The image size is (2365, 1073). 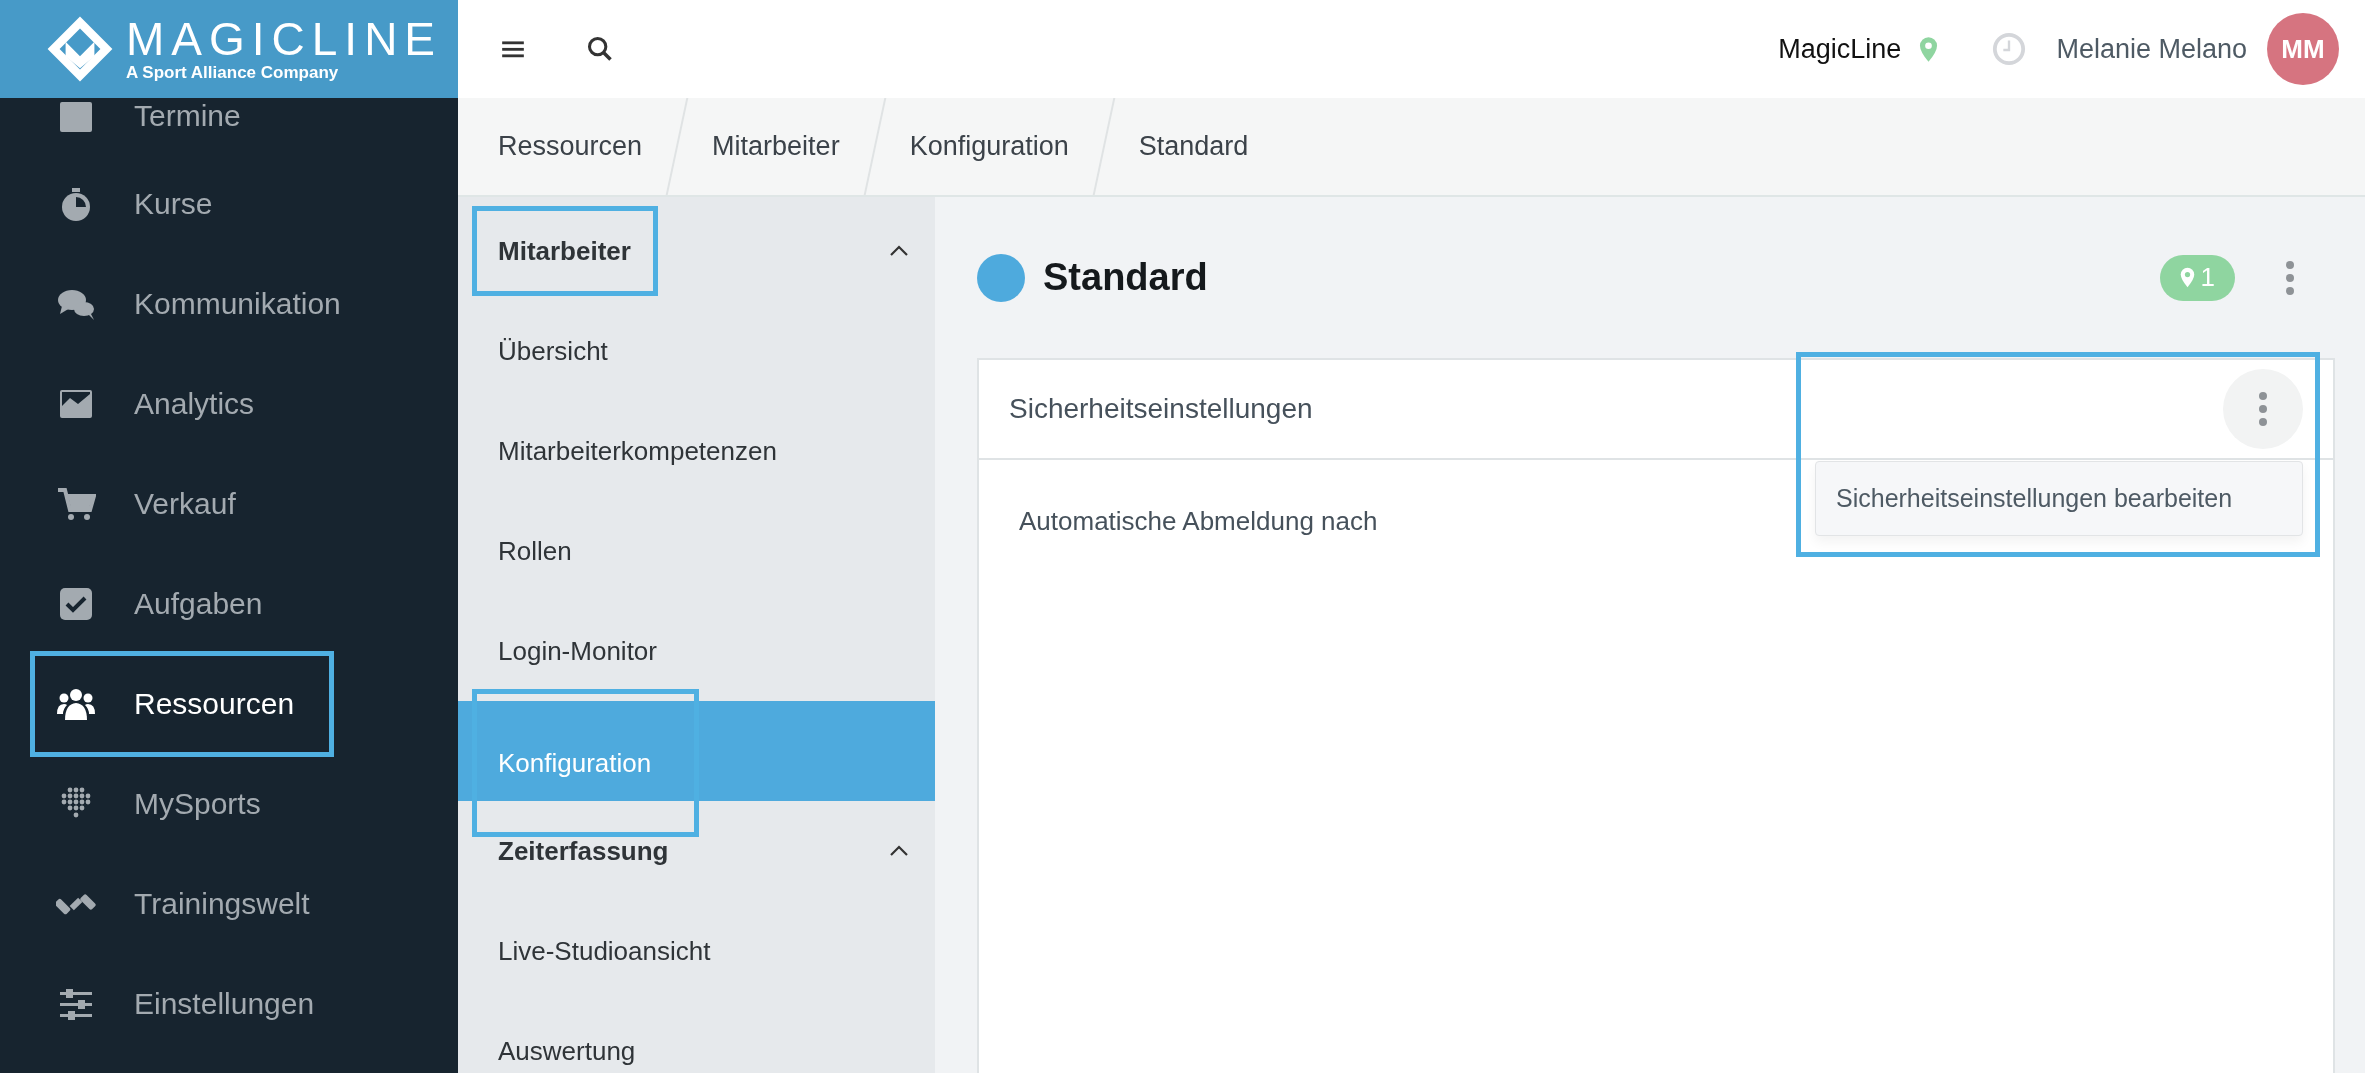 What do you see at coordinates (2207, 277) in the screenshot?
I see `location-count: 1` at bounding box center [2207, 277].